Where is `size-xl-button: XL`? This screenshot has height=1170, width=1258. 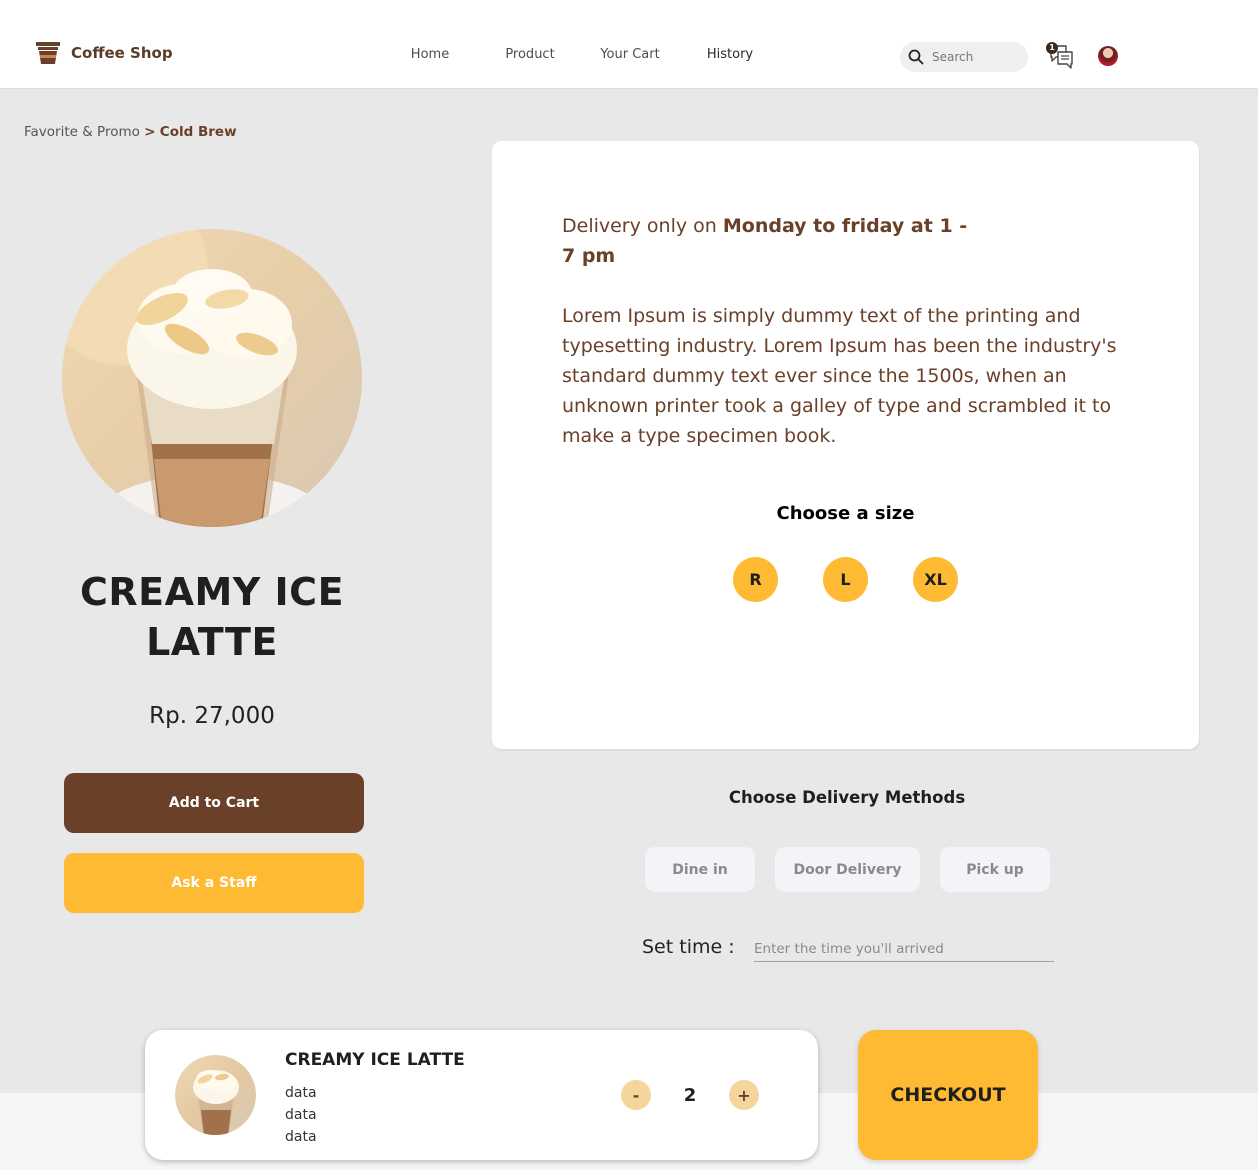
size-xl-button: XL is located at coordinates (935, 579).